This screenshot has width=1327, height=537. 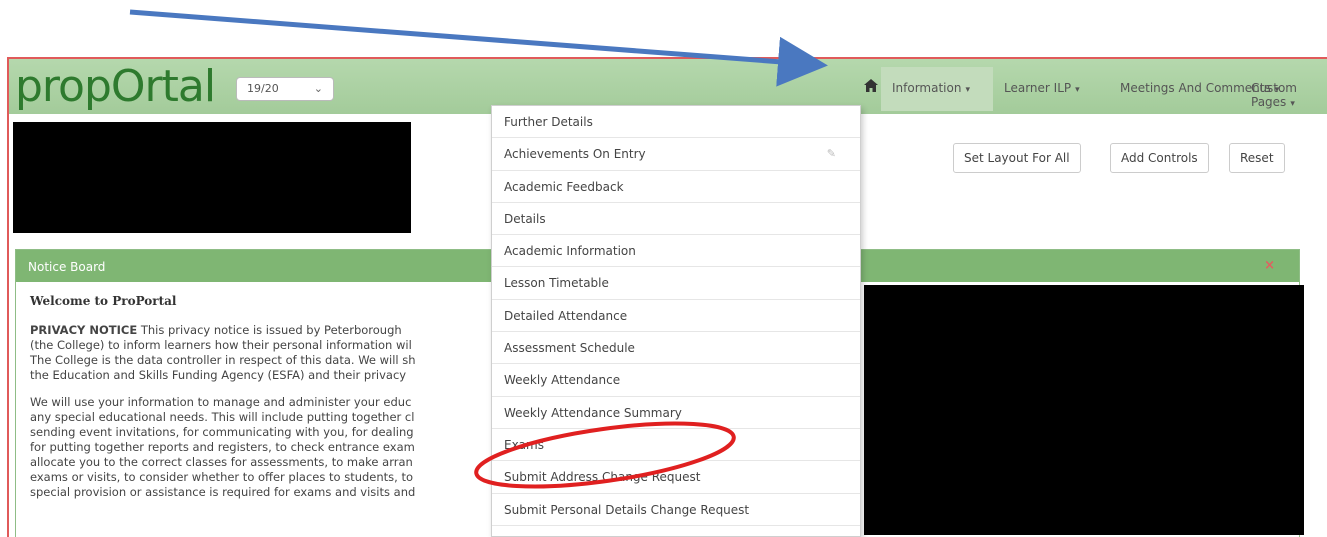 What do you see at coordinates (1159, 158) in the screenshot?
I see `add-controls-button: Add Controls` at bounding box center [1159, 158].